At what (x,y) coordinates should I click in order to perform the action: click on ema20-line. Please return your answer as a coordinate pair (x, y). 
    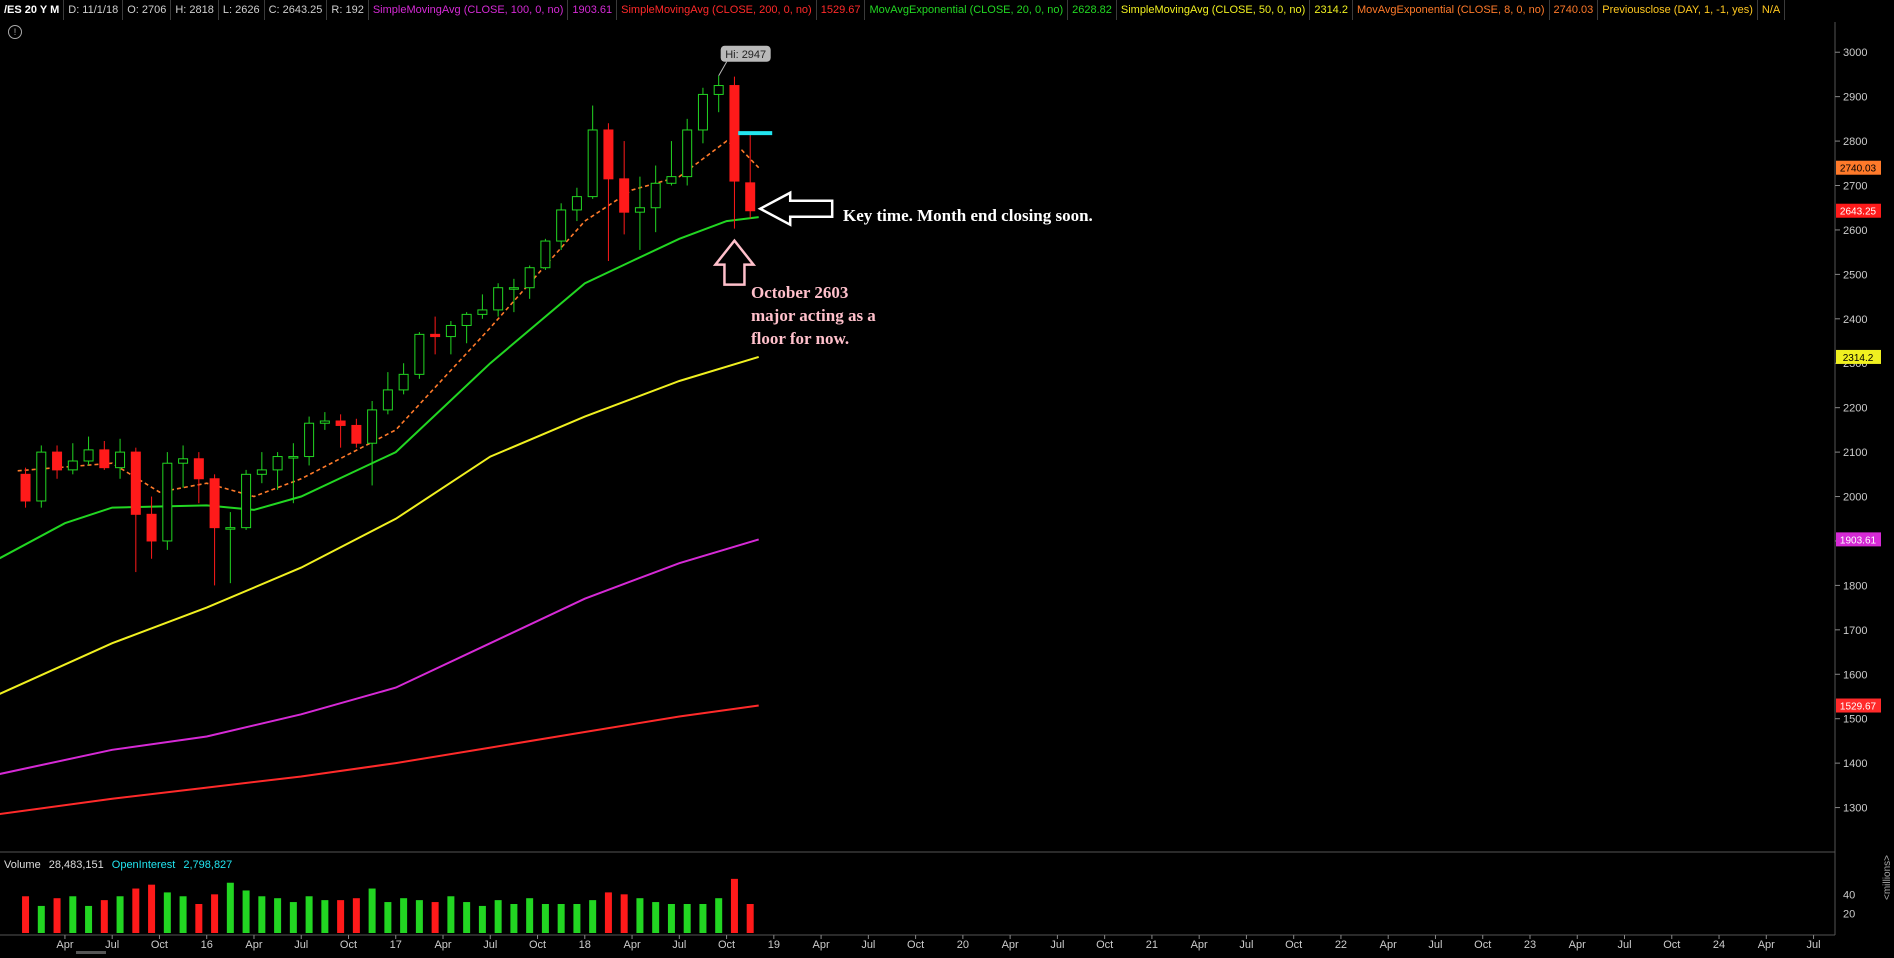
    Looking at the image, I should click on (379, 388).